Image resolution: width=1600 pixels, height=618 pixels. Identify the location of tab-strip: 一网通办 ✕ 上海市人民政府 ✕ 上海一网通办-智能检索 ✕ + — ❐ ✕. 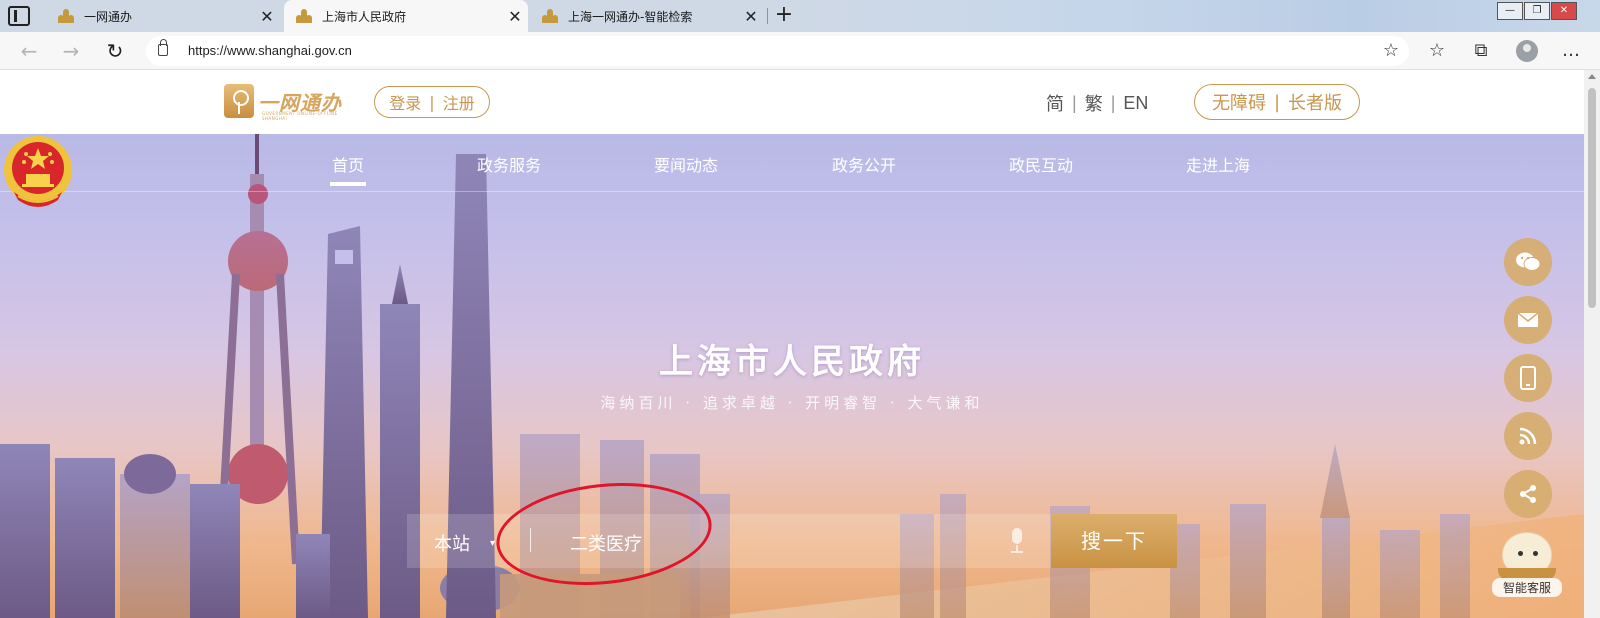
(800, 16).